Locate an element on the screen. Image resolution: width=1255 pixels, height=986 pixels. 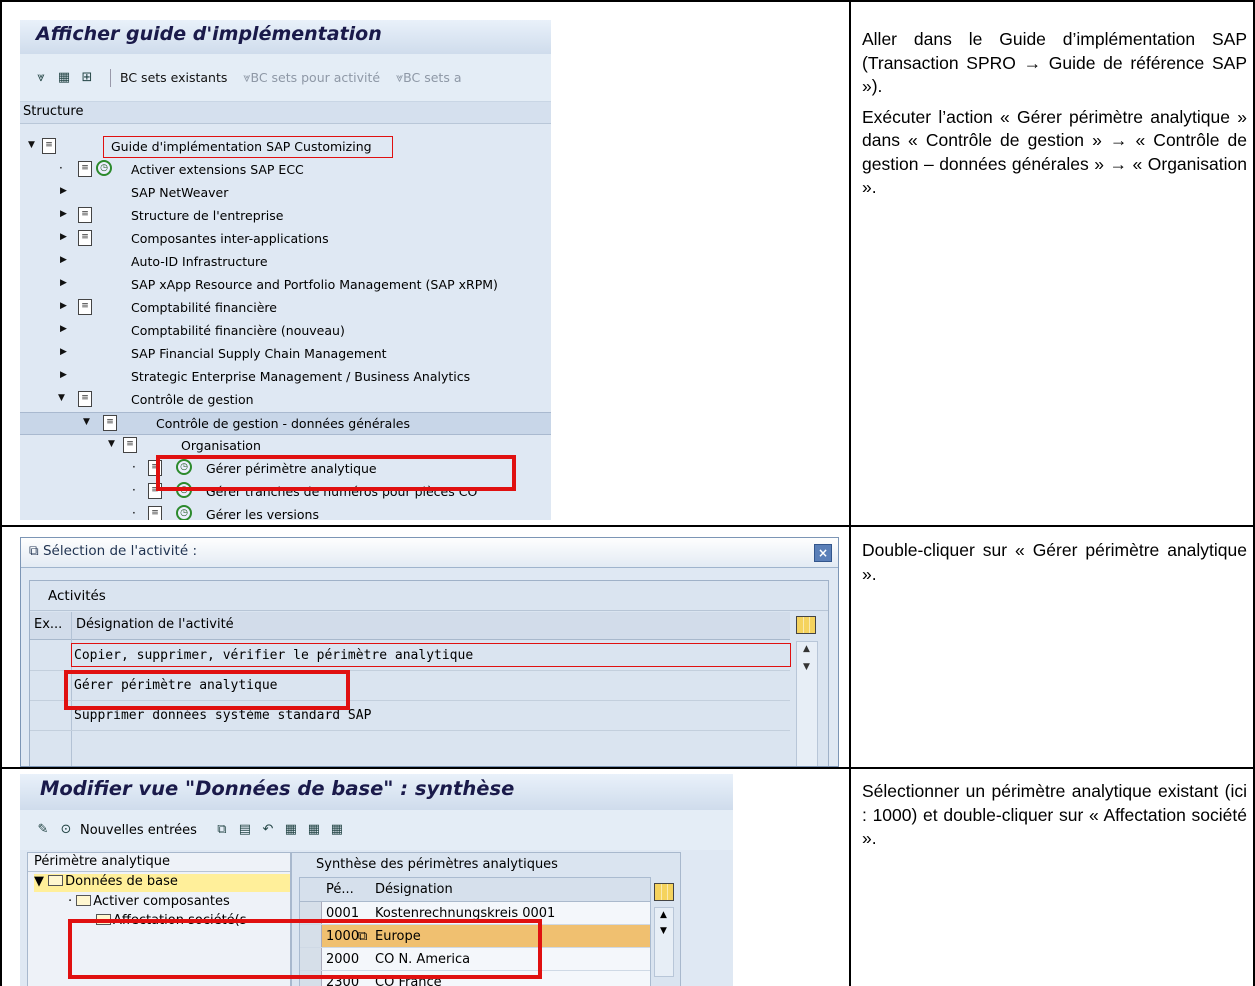
activities-table-header: Ex... Désignation de l'activité is located at coordinates (410, 626).